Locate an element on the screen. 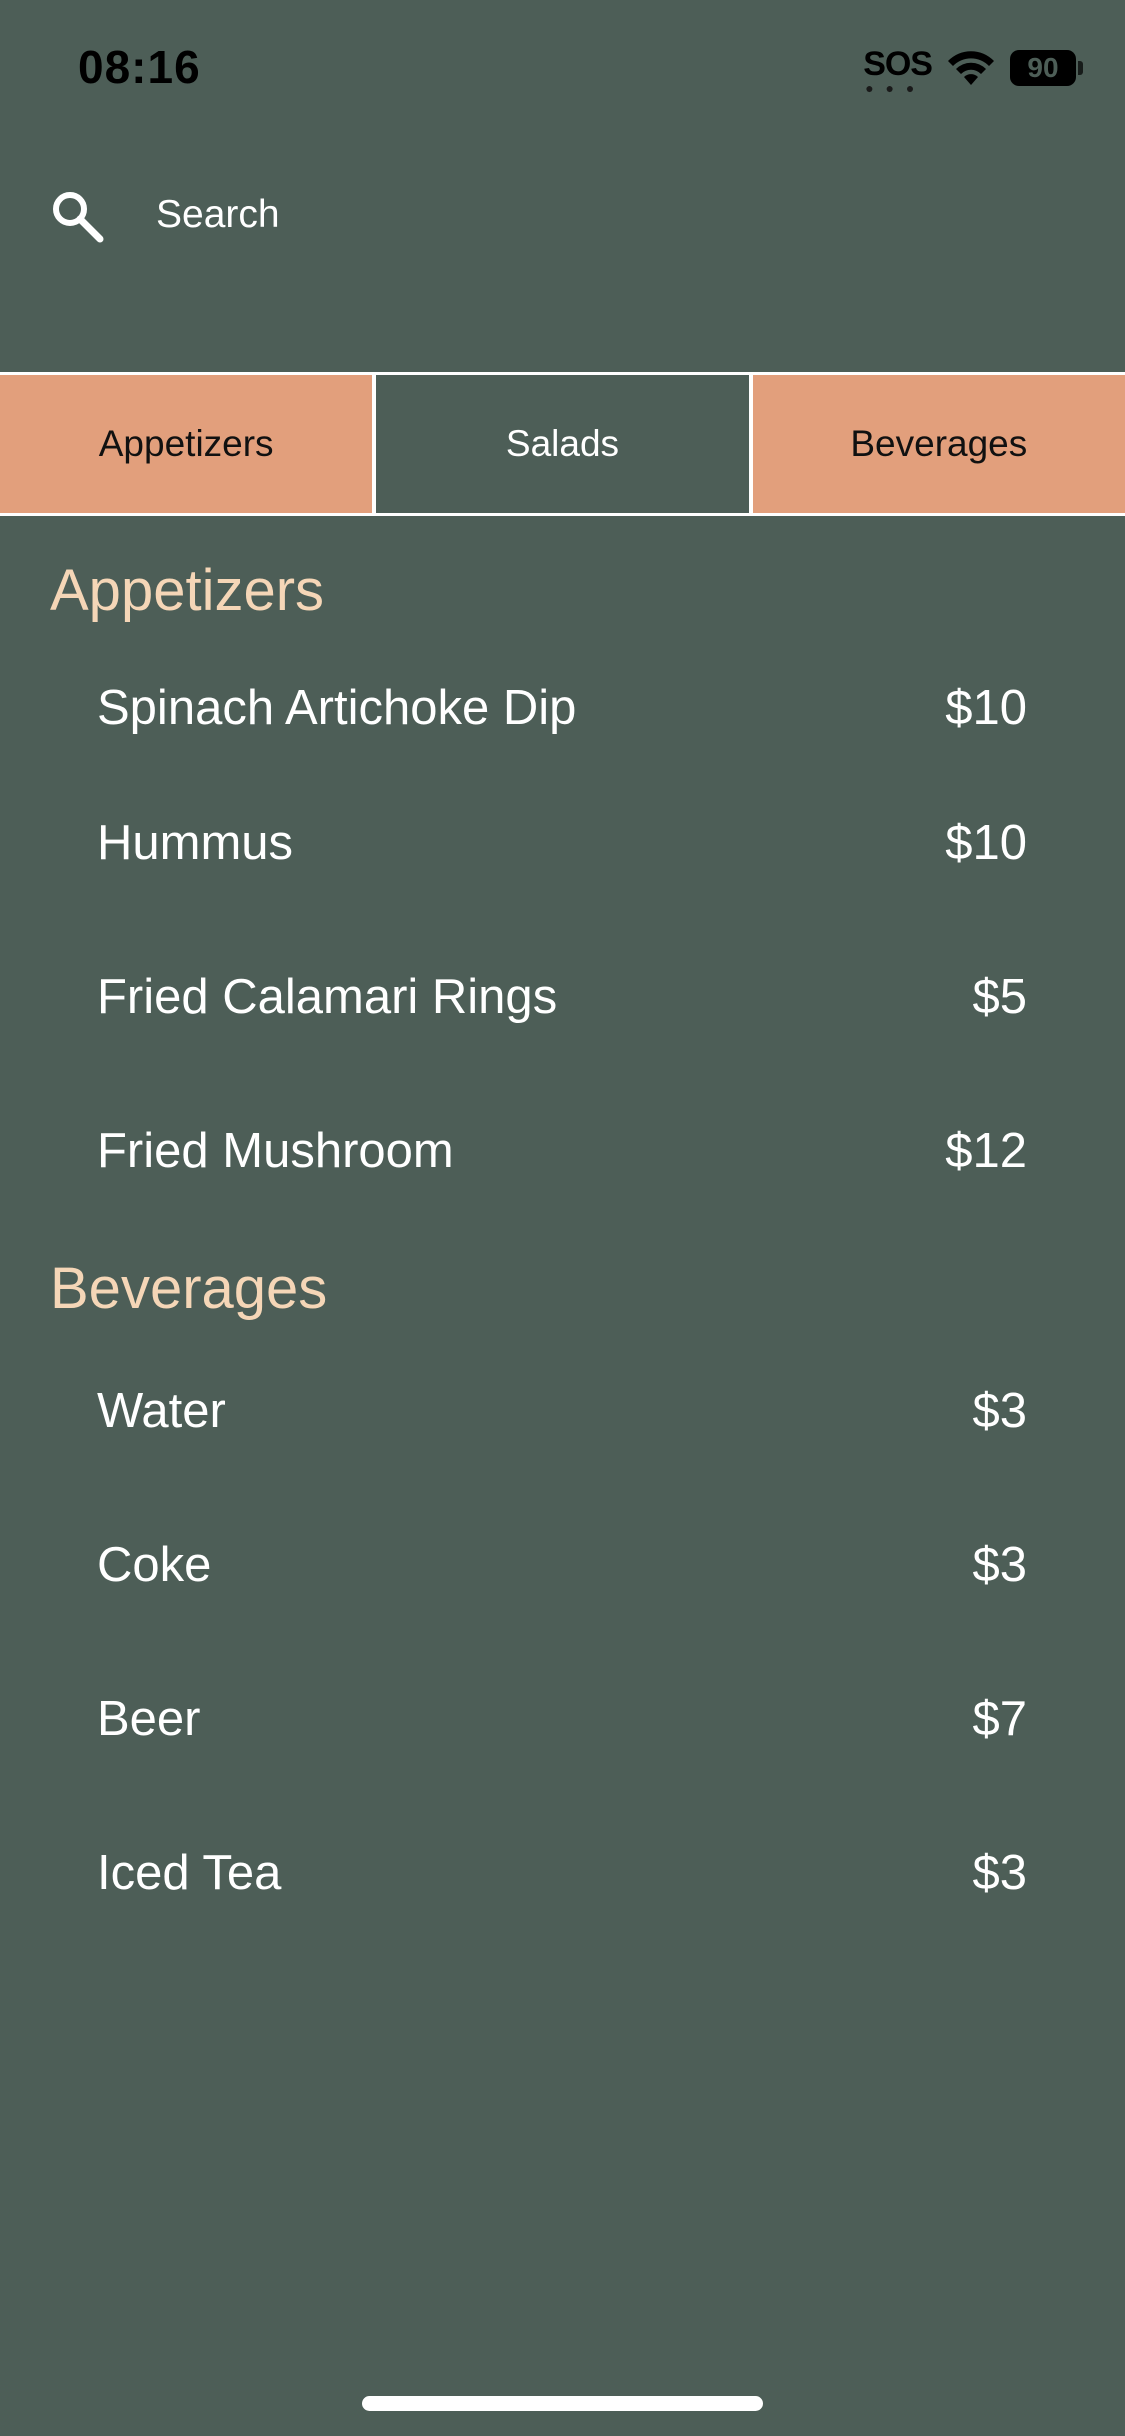  search-input is located at coordinates (606, 215).